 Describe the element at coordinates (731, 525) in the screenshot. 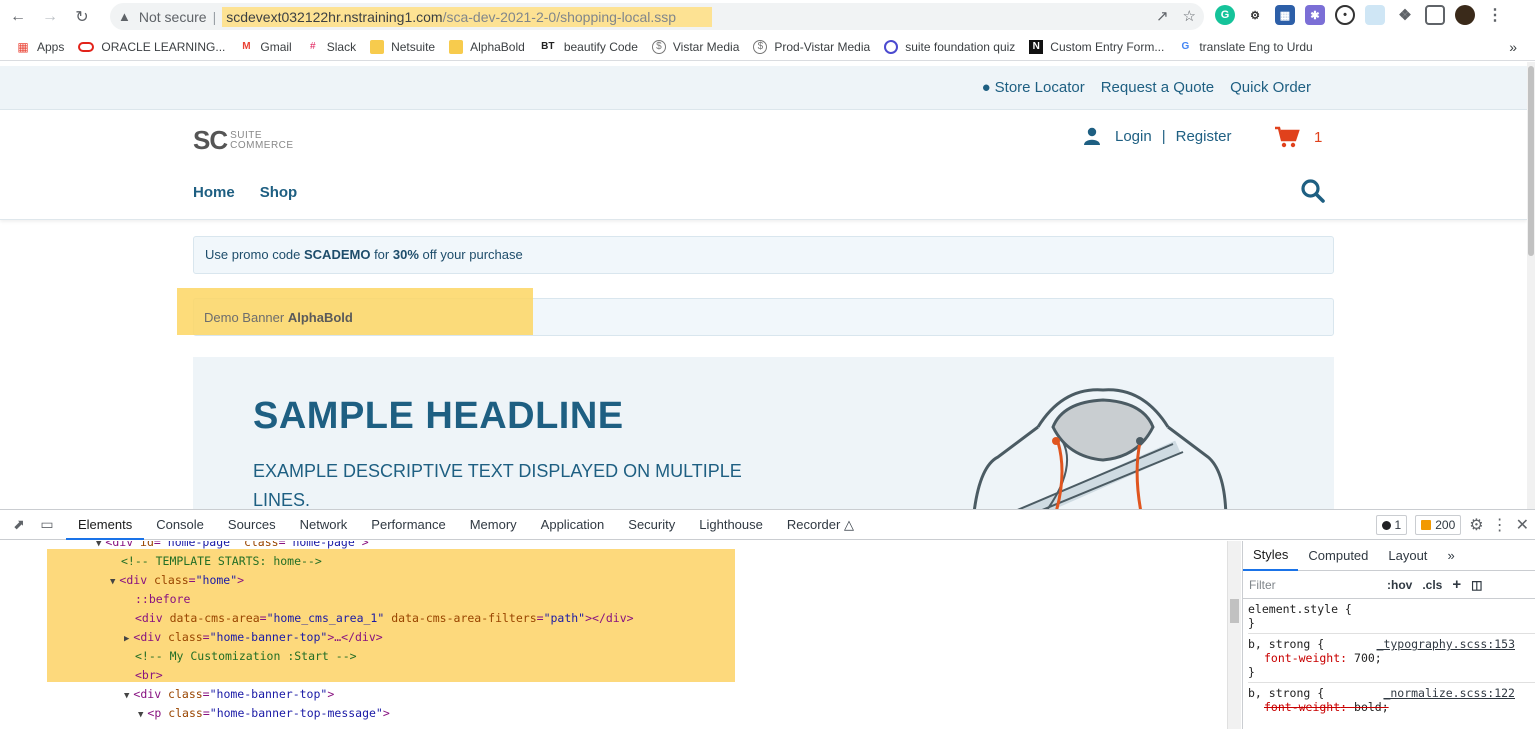

I see `tab-lighthouse: Lighthouse` at that location.